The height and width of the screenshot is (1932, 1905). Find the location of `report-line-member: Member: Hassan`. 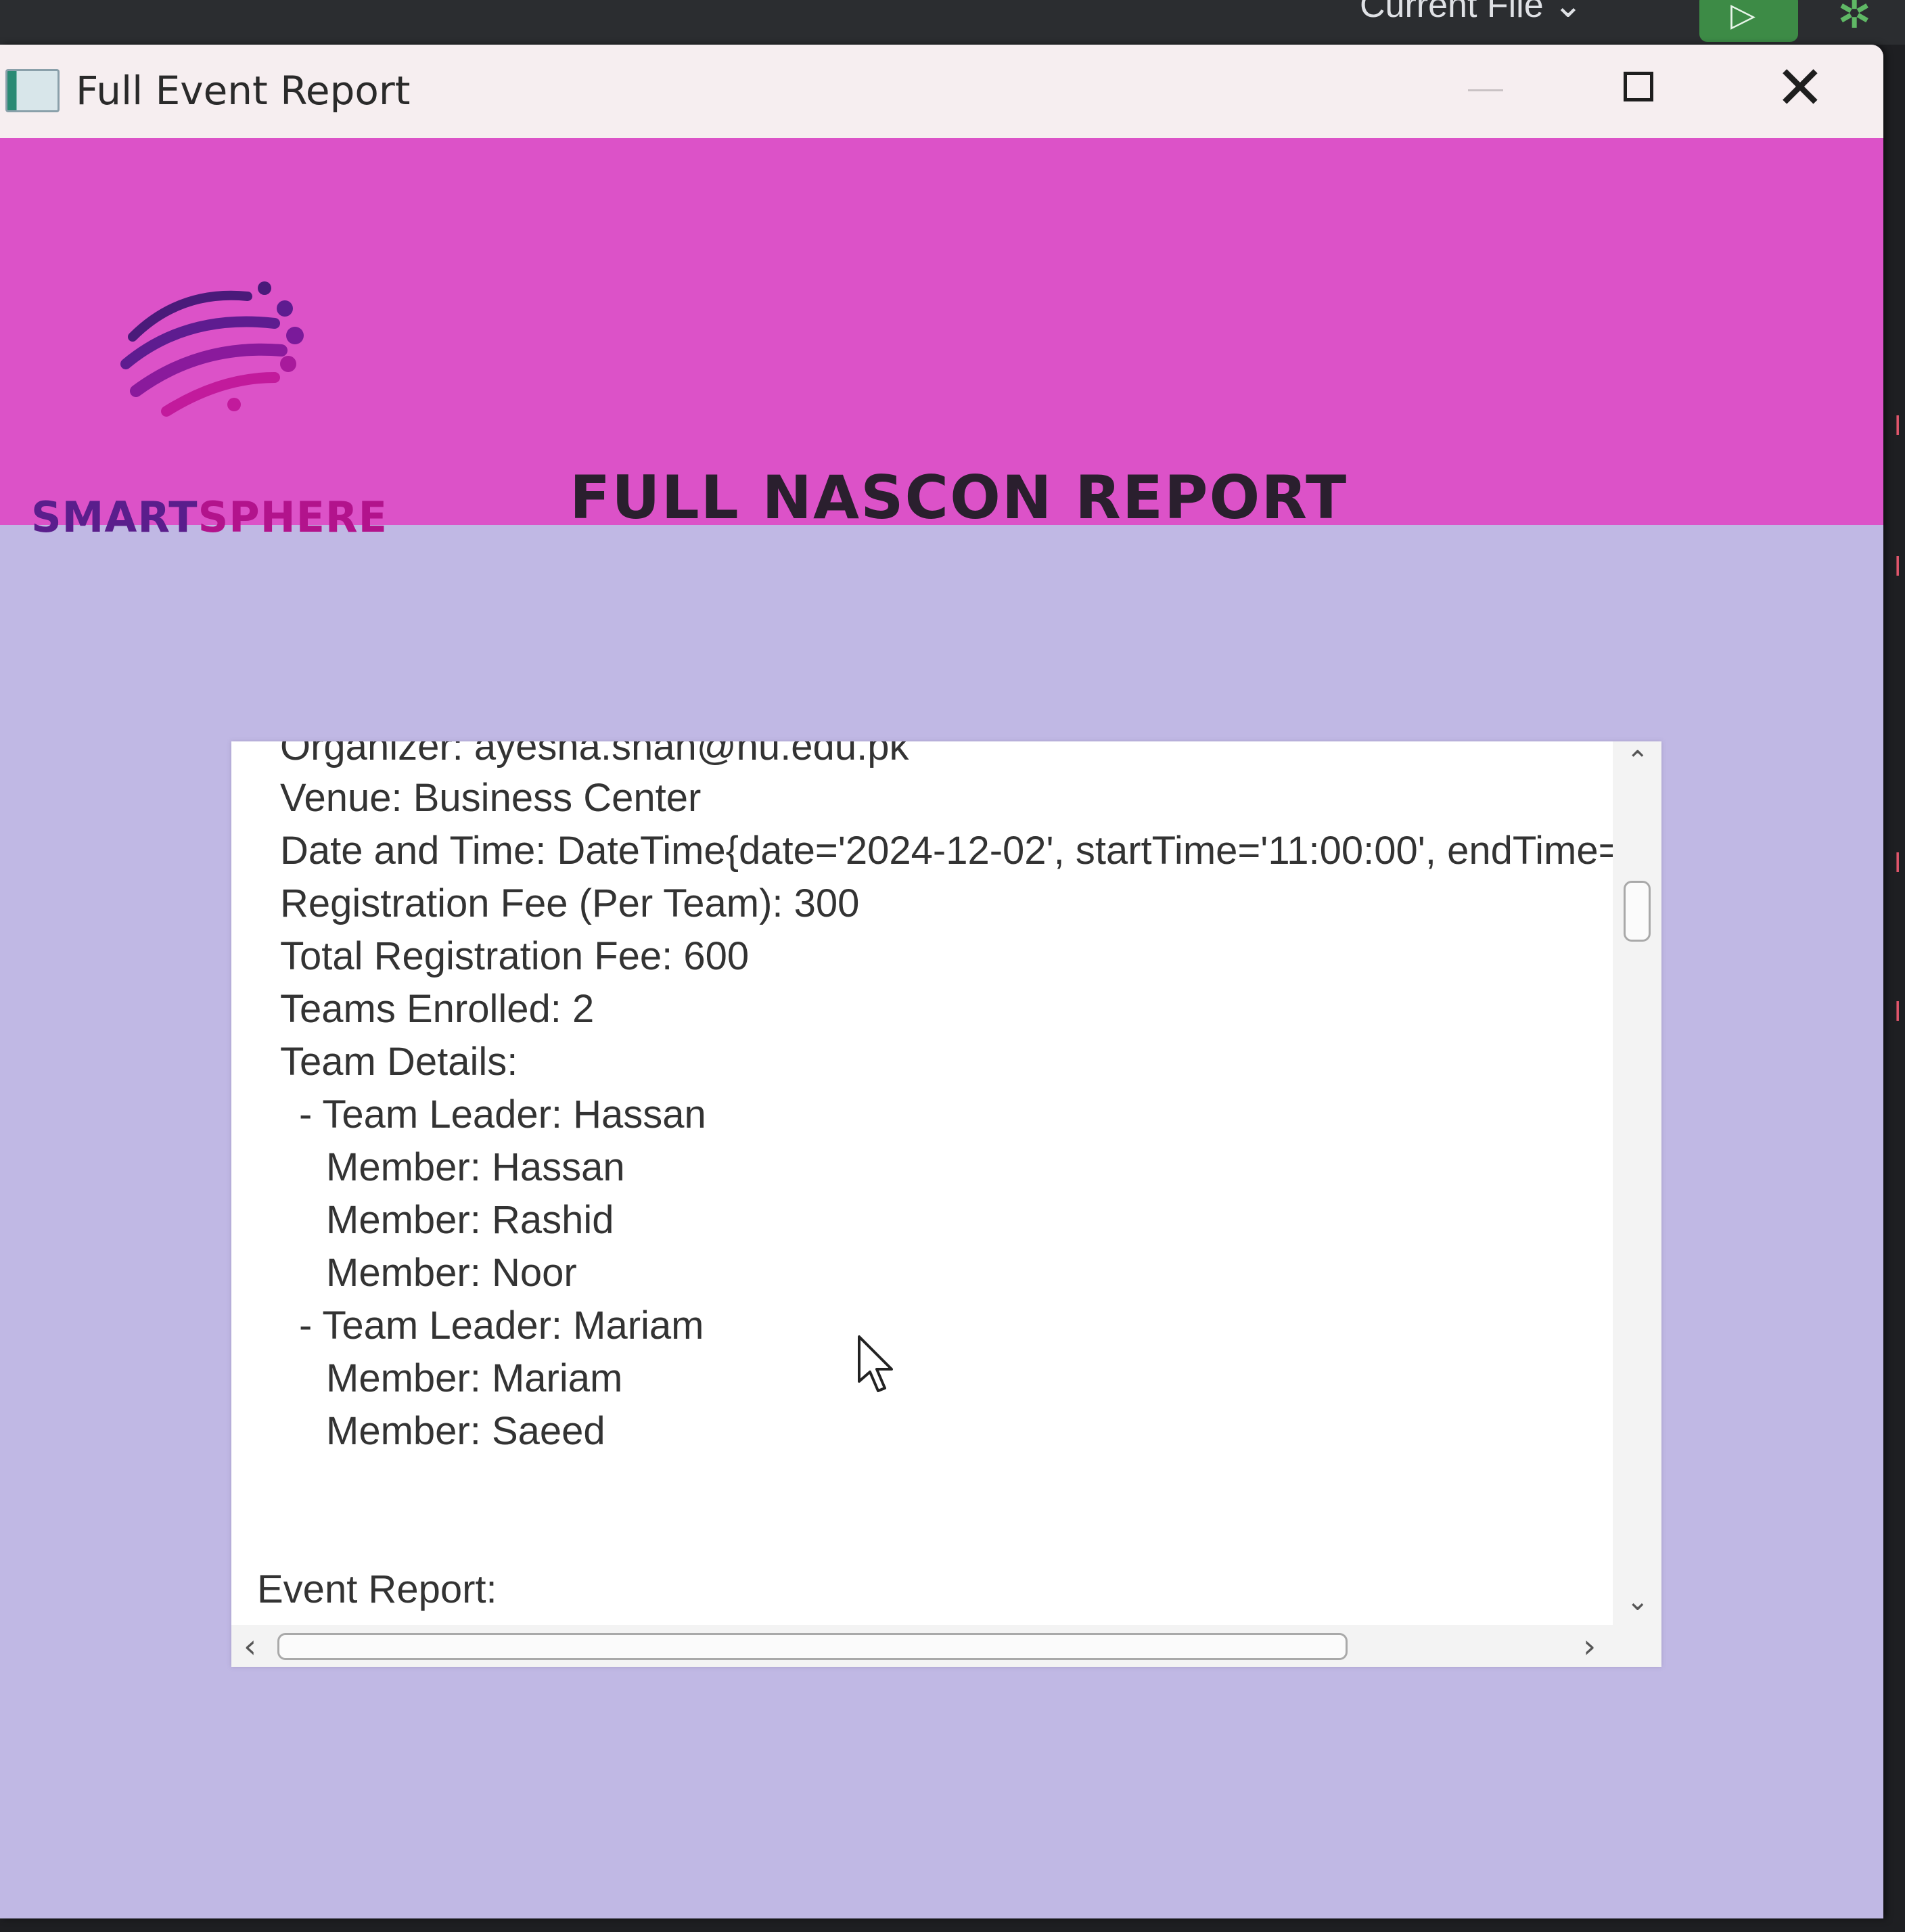

report-line-member: Member: Hassan is located at coordinates (475, 1167).